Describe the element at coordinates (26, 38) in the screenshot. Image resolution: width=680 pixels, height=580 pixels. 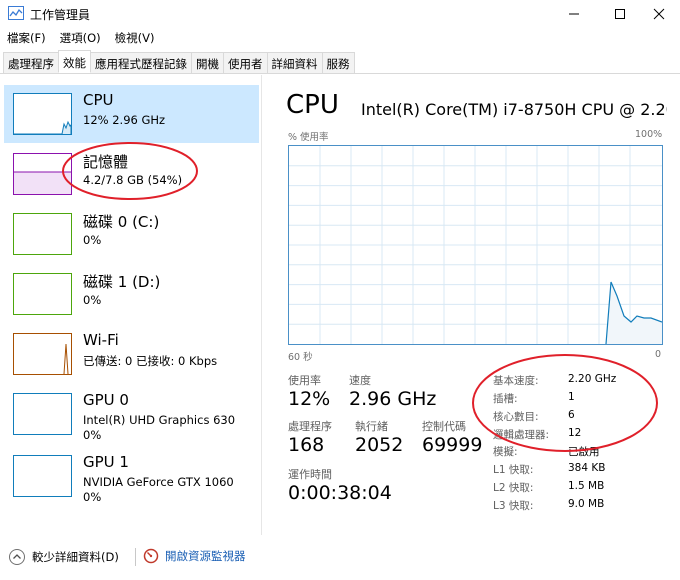
I see `menu-file: 檔案(F)` at that location.